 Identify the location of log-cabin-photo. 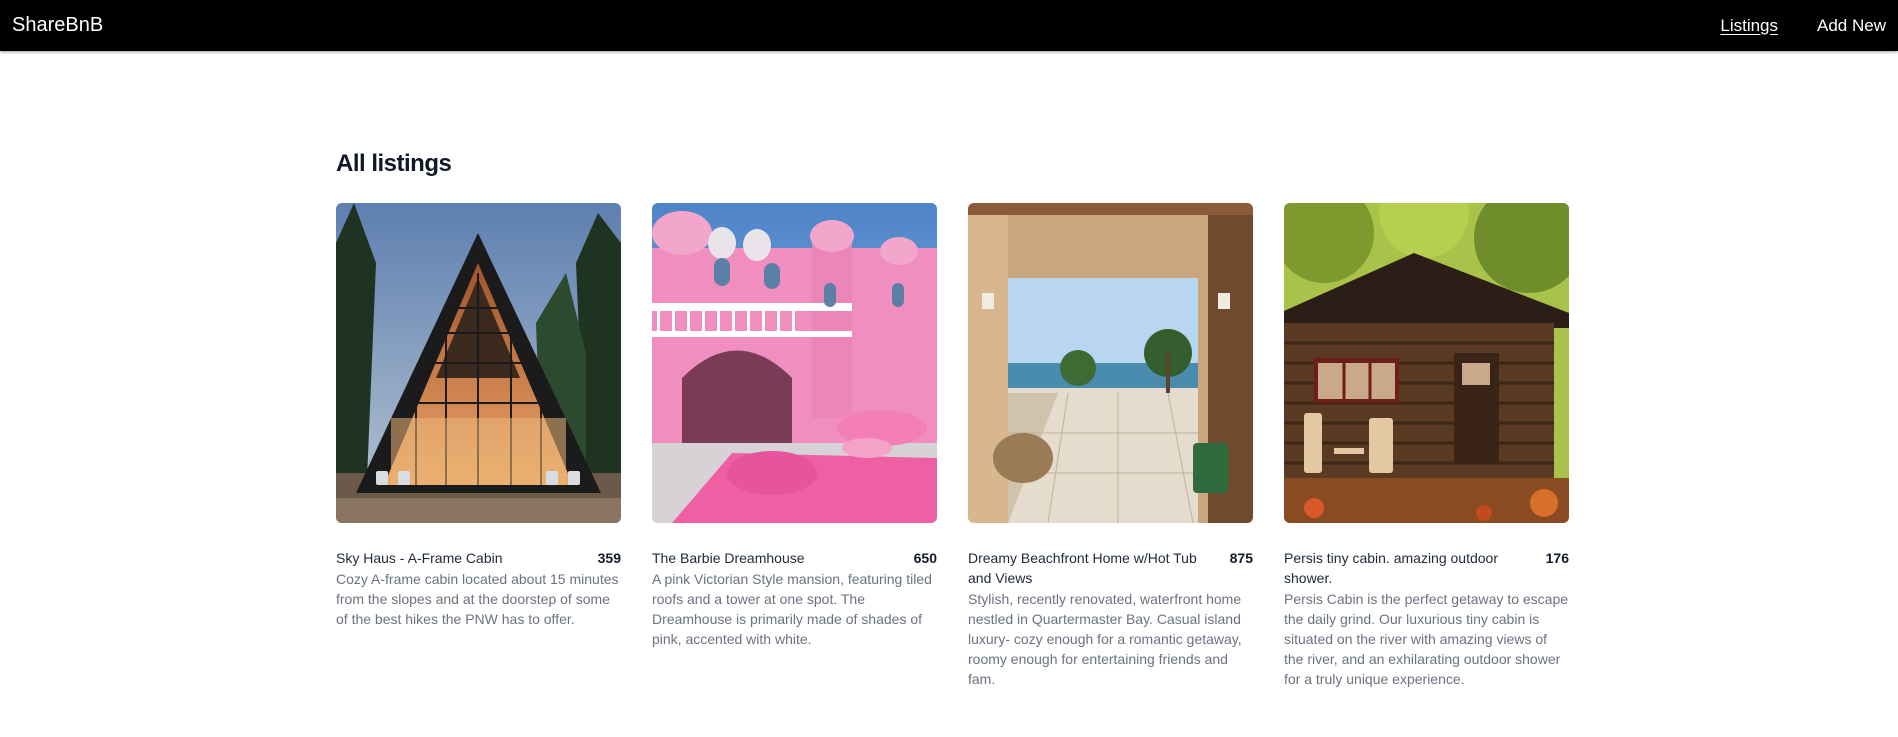
(1426, 363).